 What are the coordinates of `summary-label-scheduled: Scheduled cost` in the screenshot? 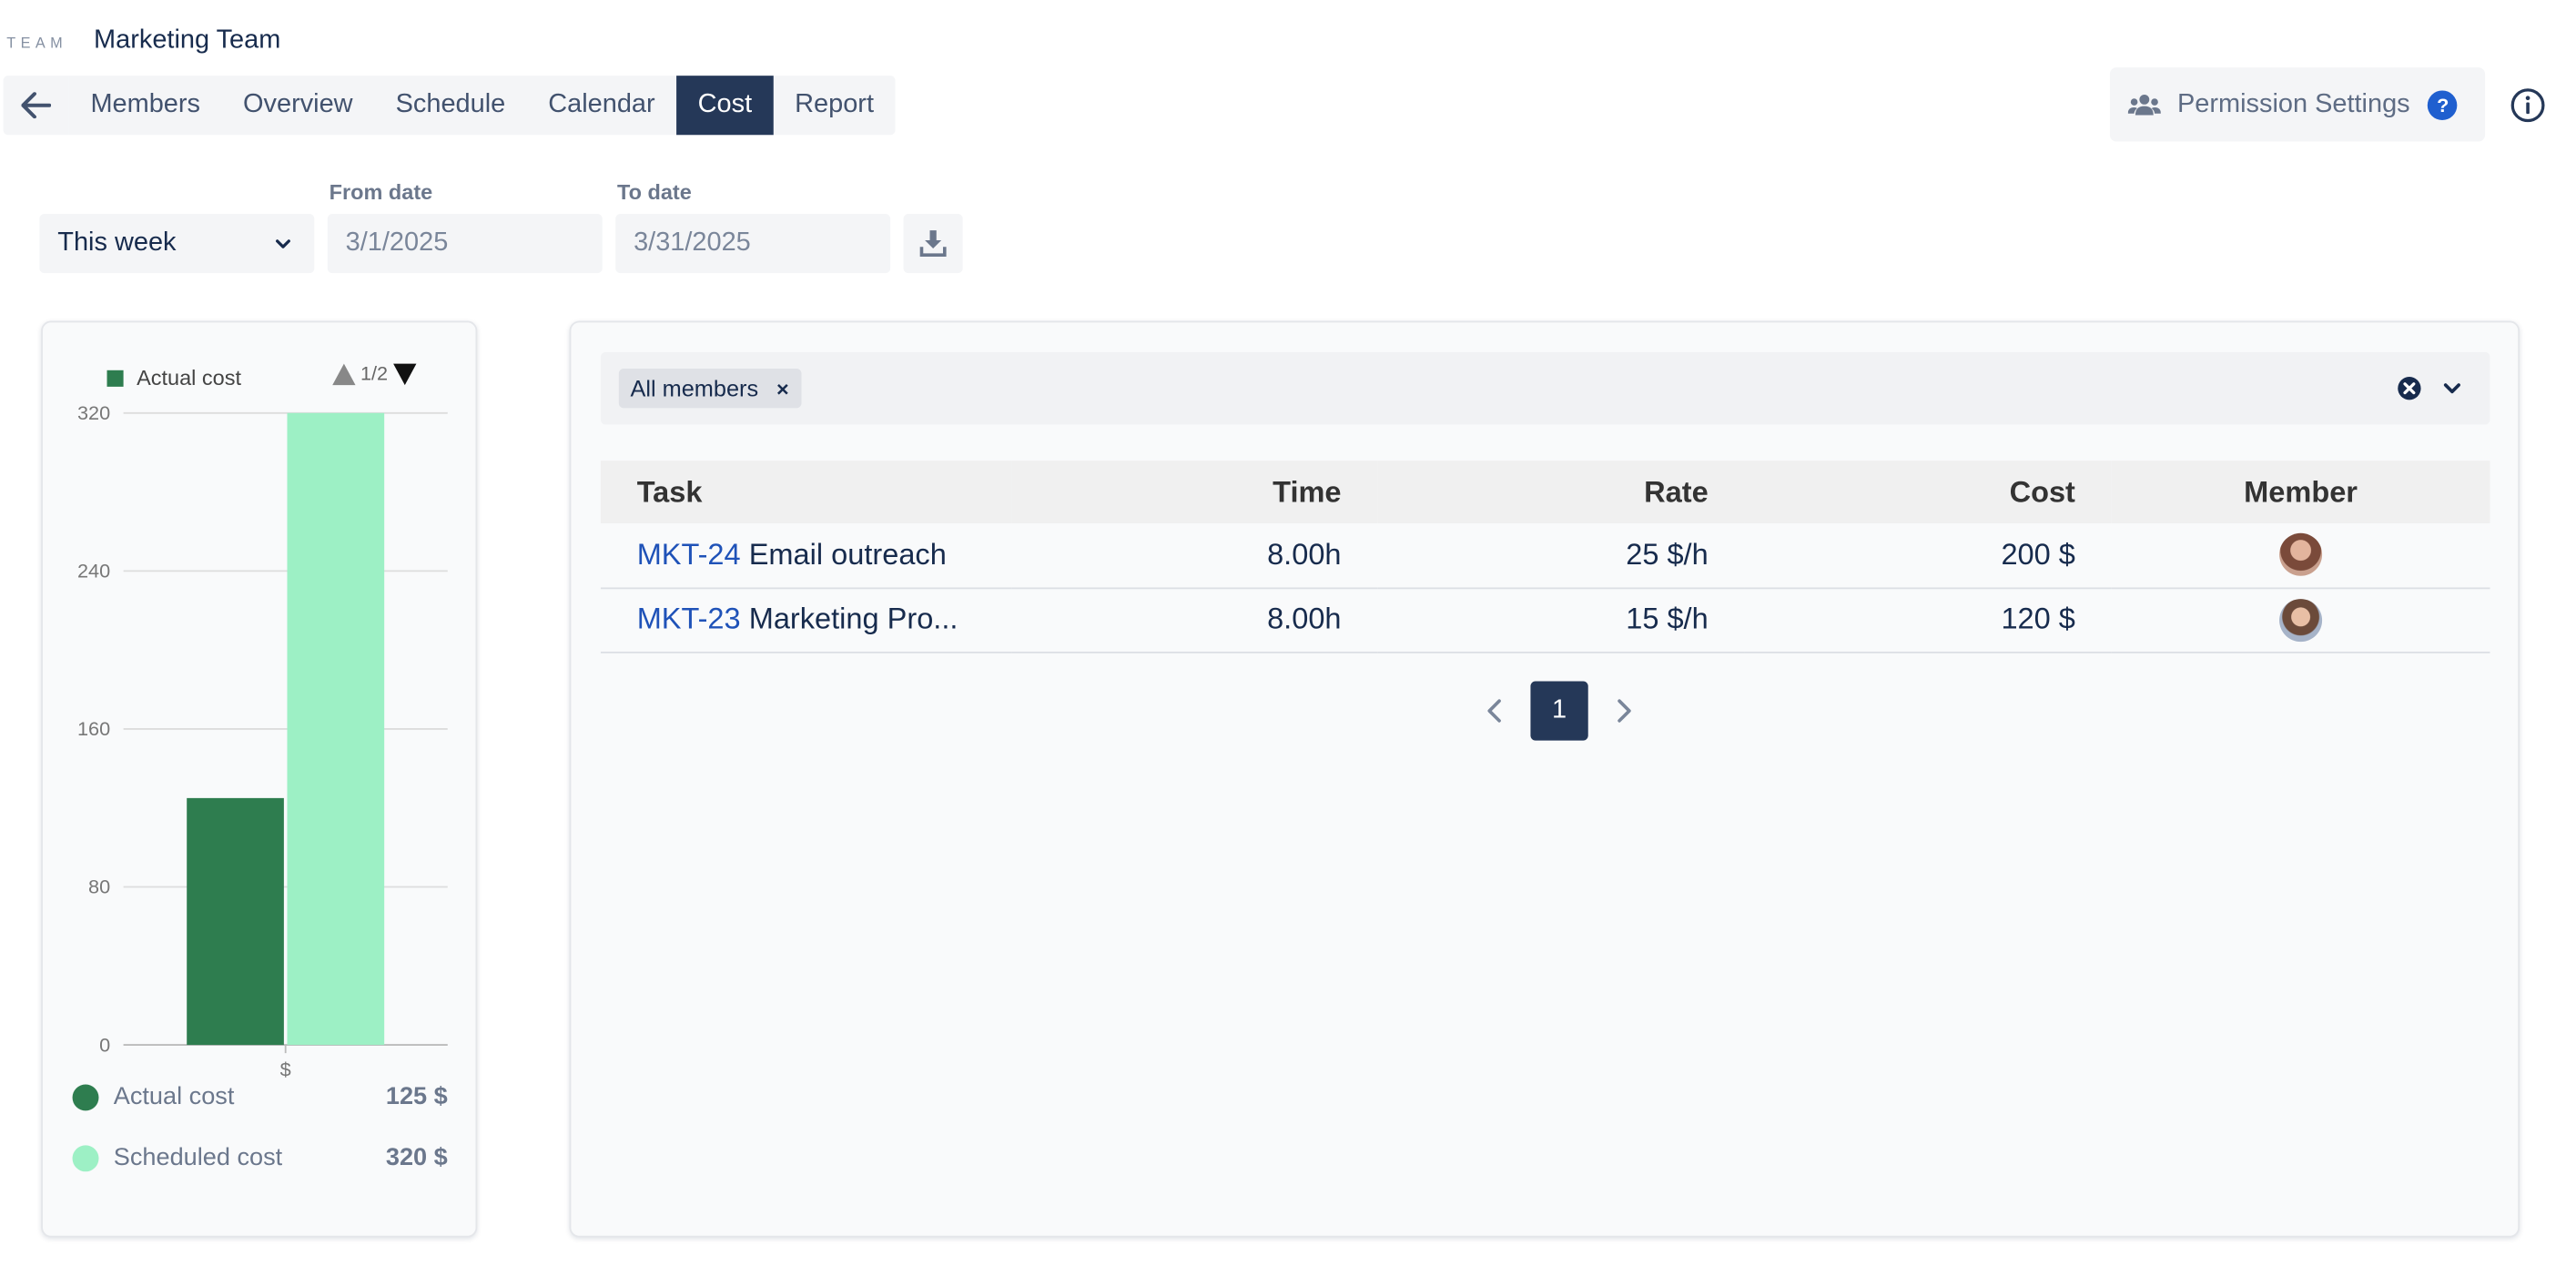 It's located at (198, 1157).